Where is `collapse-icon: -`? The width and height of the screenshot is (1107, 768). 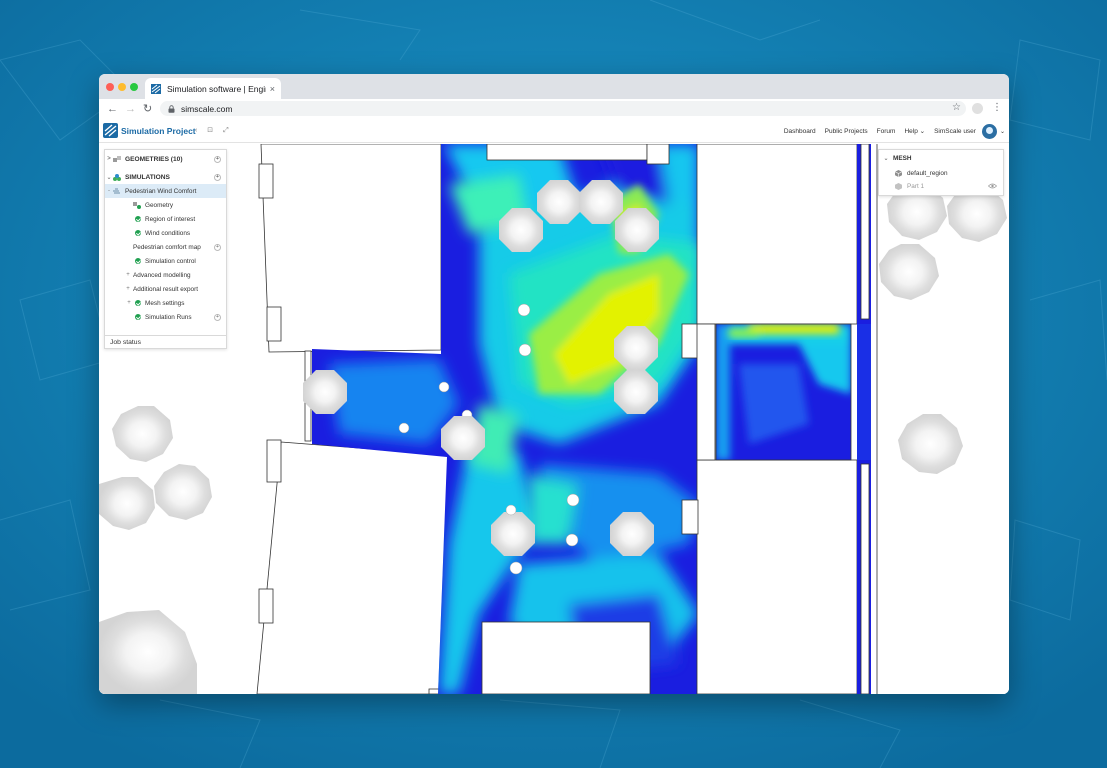
collapse-icon: - is located at coordinates (109, 191).